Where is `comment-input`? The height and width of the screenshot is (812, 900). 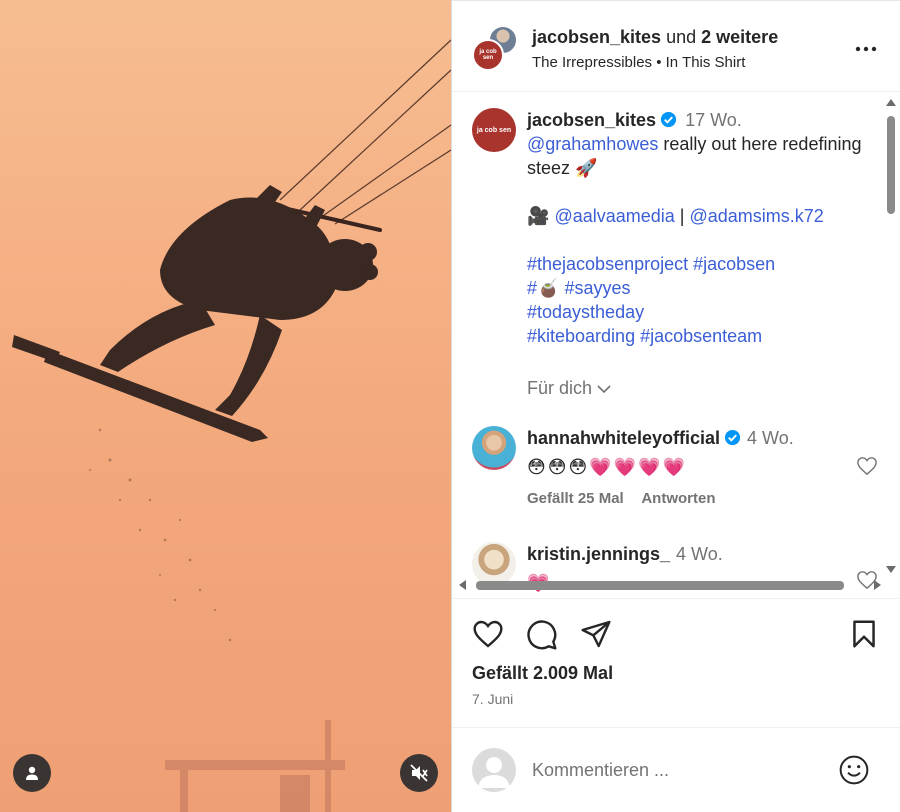
comment-input is located at coordinates (677, 770).